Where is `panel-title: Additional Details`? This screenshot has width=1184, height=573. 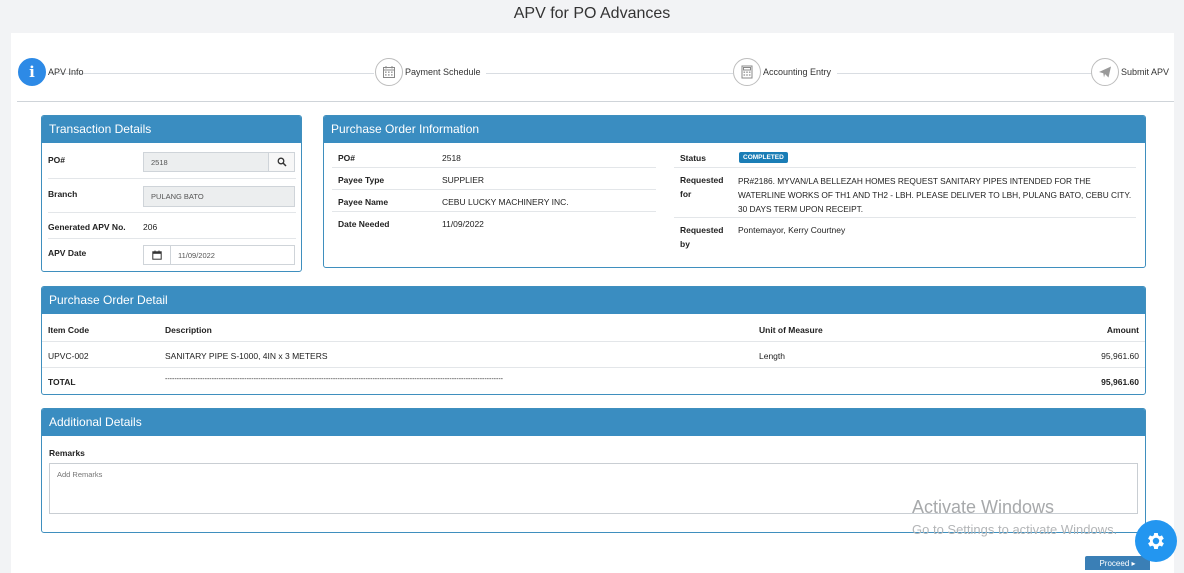 panel-title: Additional Details is located at coordinates (593, 422).